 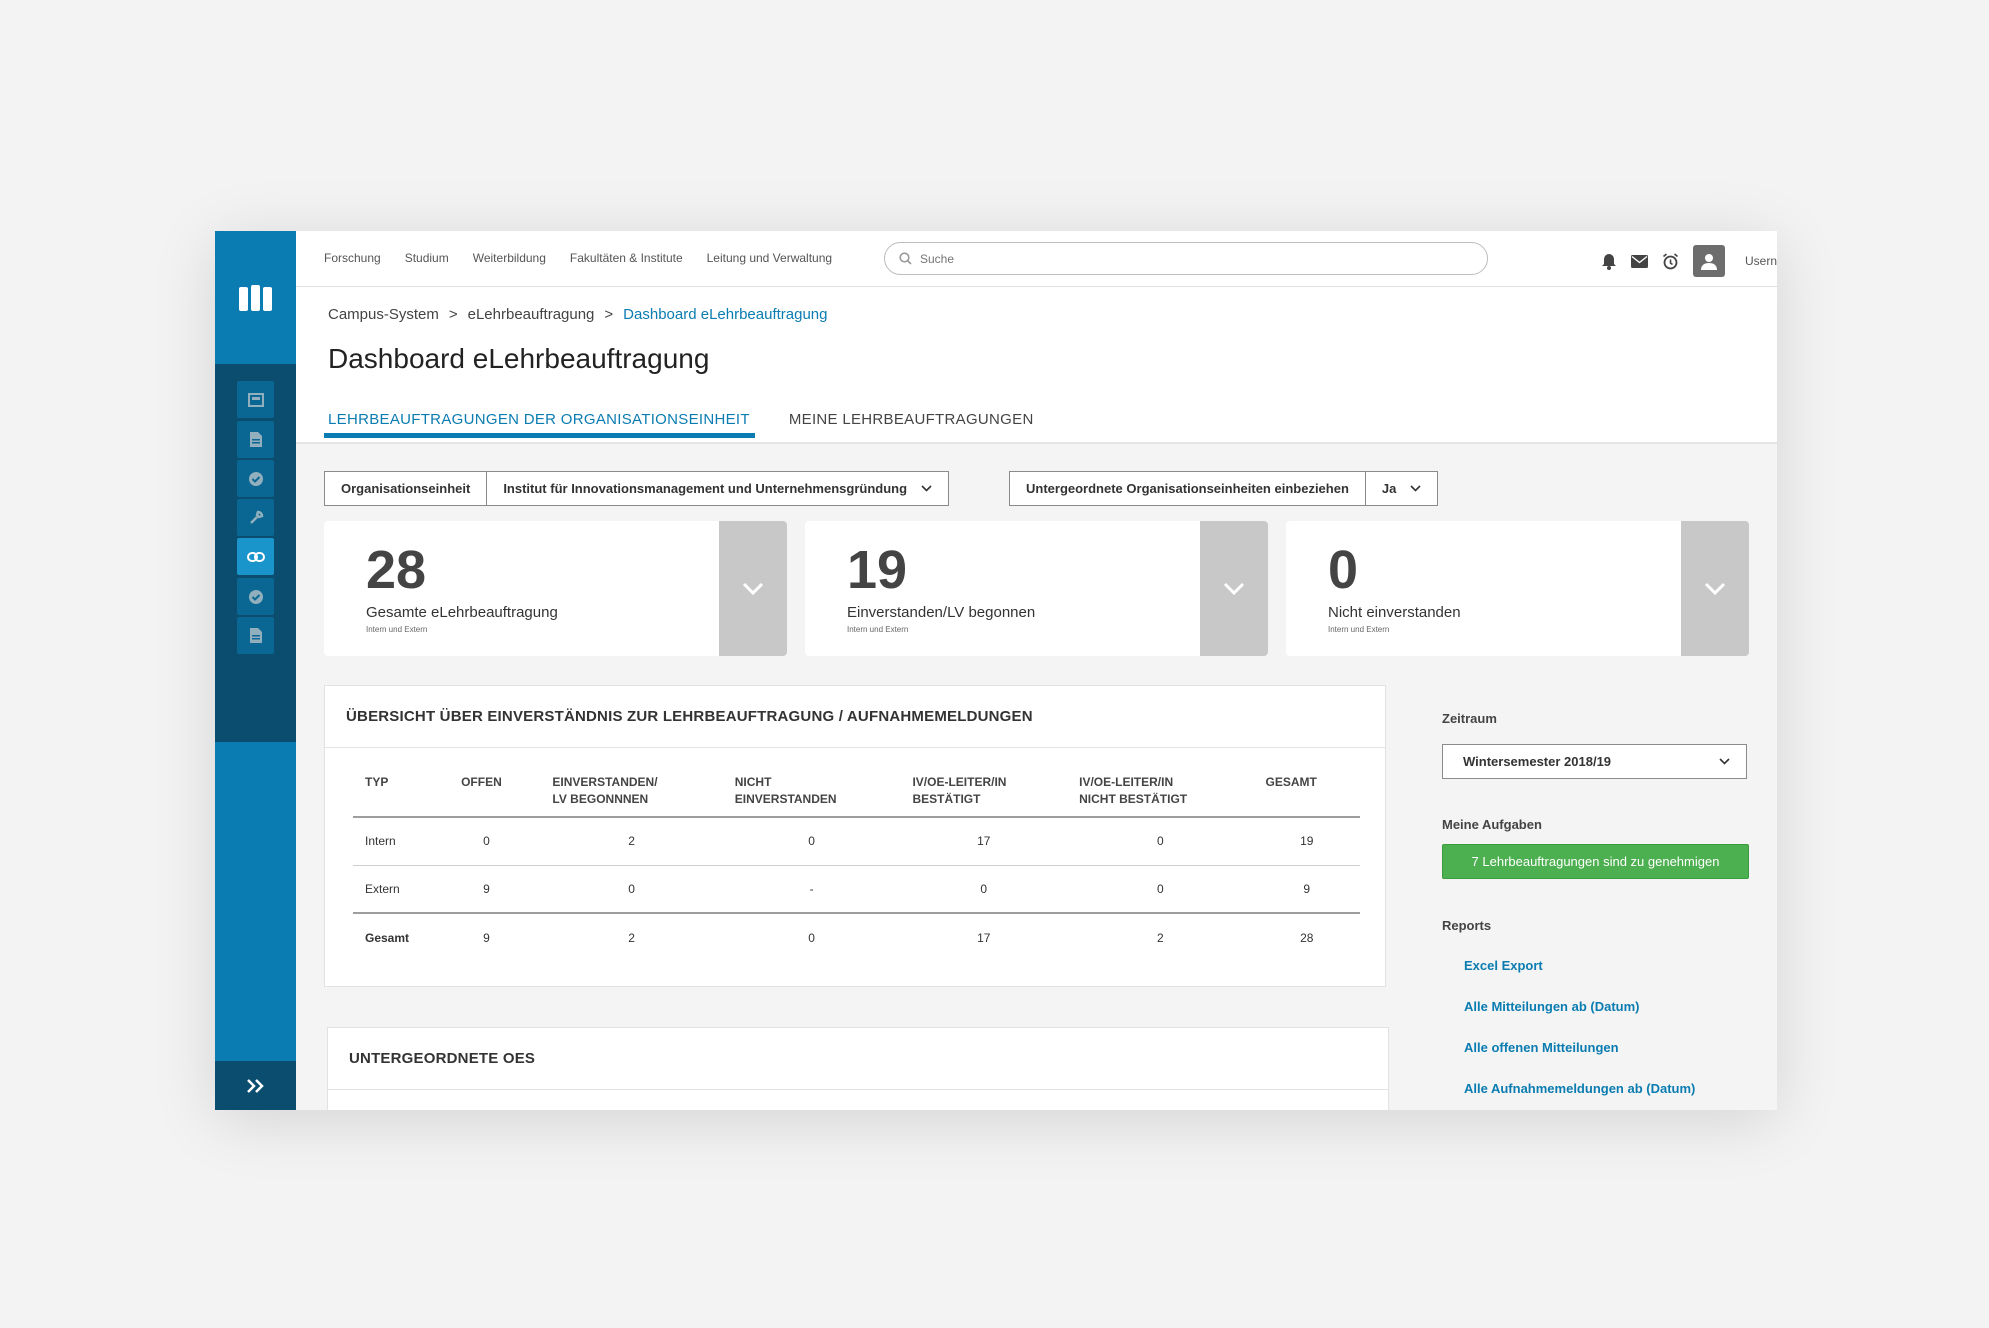 What do you see at coordinates (1761, 261) in the screenshot?
I see `username: Username` at bounding box center [1761, 261].